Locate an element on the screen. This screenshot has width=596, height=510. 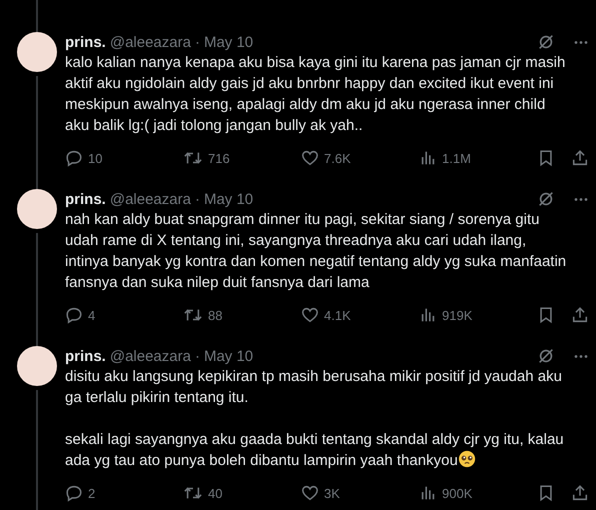
reply-count: 4 is located at coordinates (92, 315).